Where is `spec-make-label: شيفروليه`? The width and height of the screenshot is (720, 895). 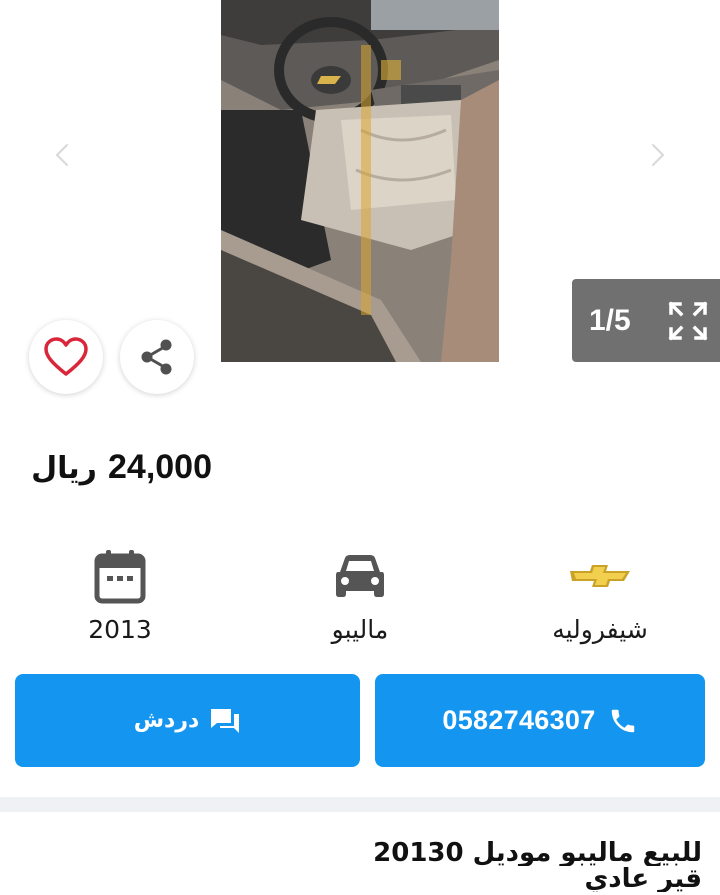
spec-make-label: شيفروليه is located at coordinates (600, 629).